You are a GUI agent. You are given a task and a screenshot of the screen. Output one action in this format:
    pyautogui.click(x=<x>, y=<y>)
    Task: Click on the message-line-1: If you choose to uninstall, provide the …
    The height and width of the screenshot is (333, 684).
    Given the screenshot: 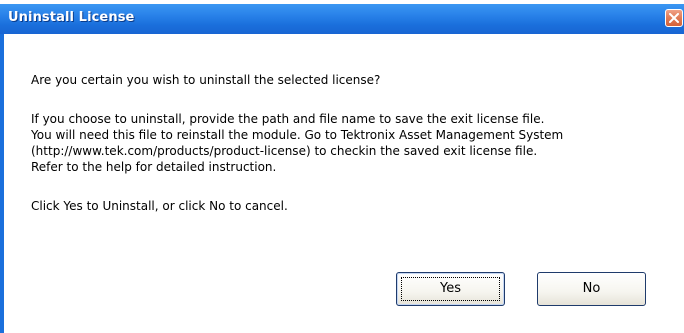 What is the action you would take?
    pyautogui.click(x=288, y=119)
    